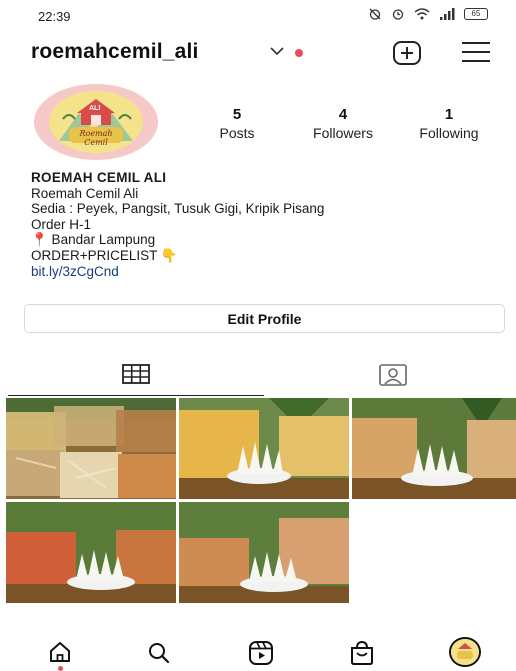 This screenshot has width=516, height=671. What do you see at coordinates (261, 653) in the screenshot?
I see `reels-icon` at bounding box center [261, 653].